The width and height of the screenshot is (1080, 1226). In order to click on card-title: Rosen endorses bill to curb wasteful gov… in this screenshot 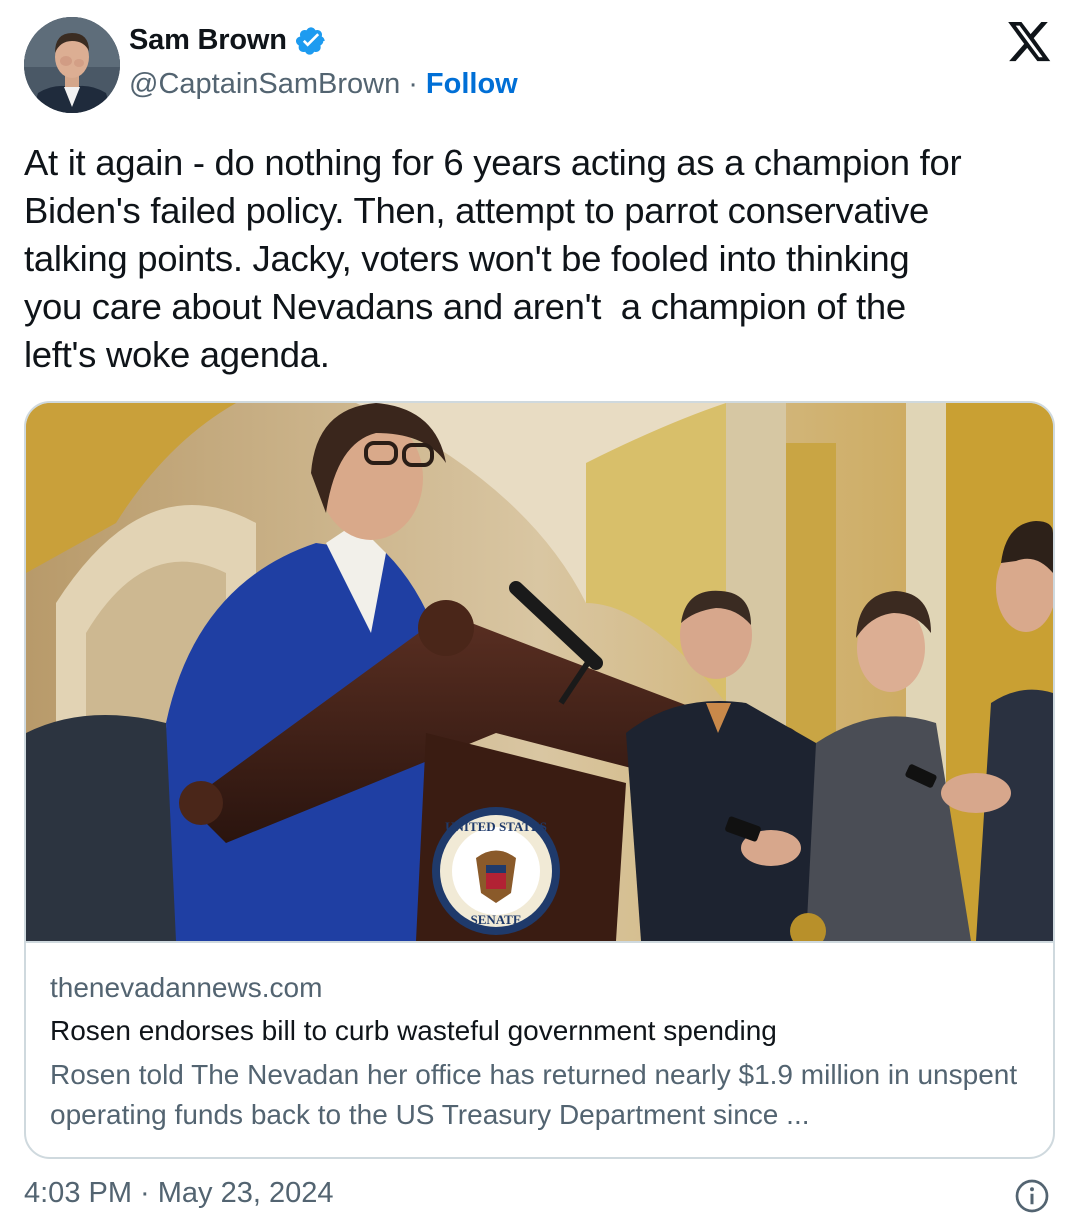, I will do `click(413, 1030)`.